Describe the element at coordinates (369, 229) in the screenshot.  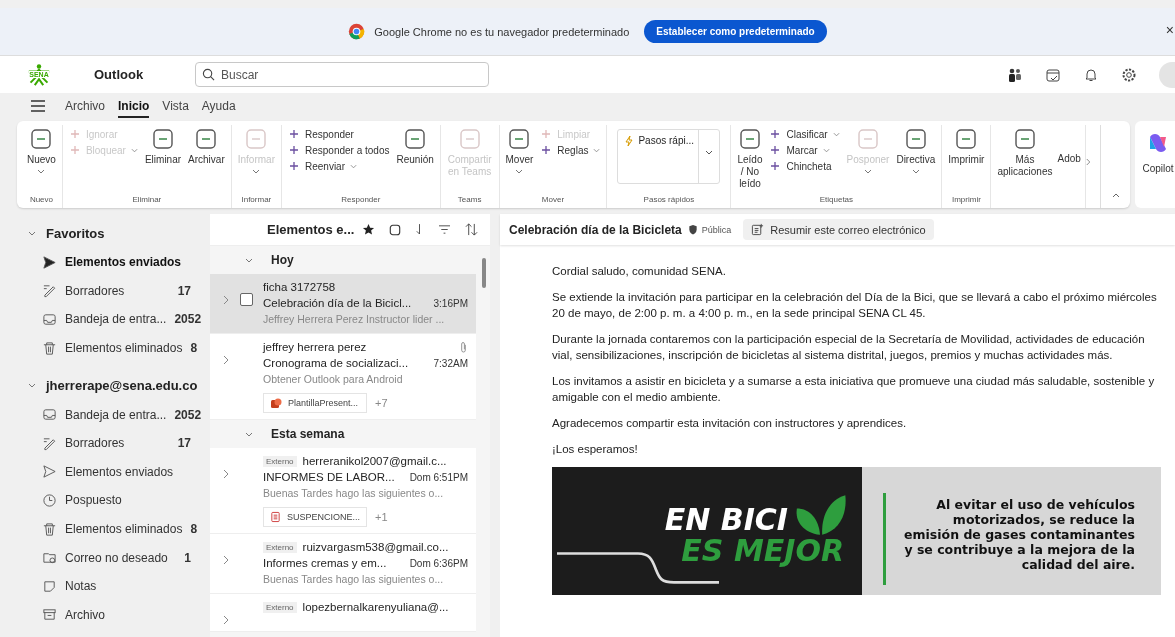
I see `star-icon` at that location.